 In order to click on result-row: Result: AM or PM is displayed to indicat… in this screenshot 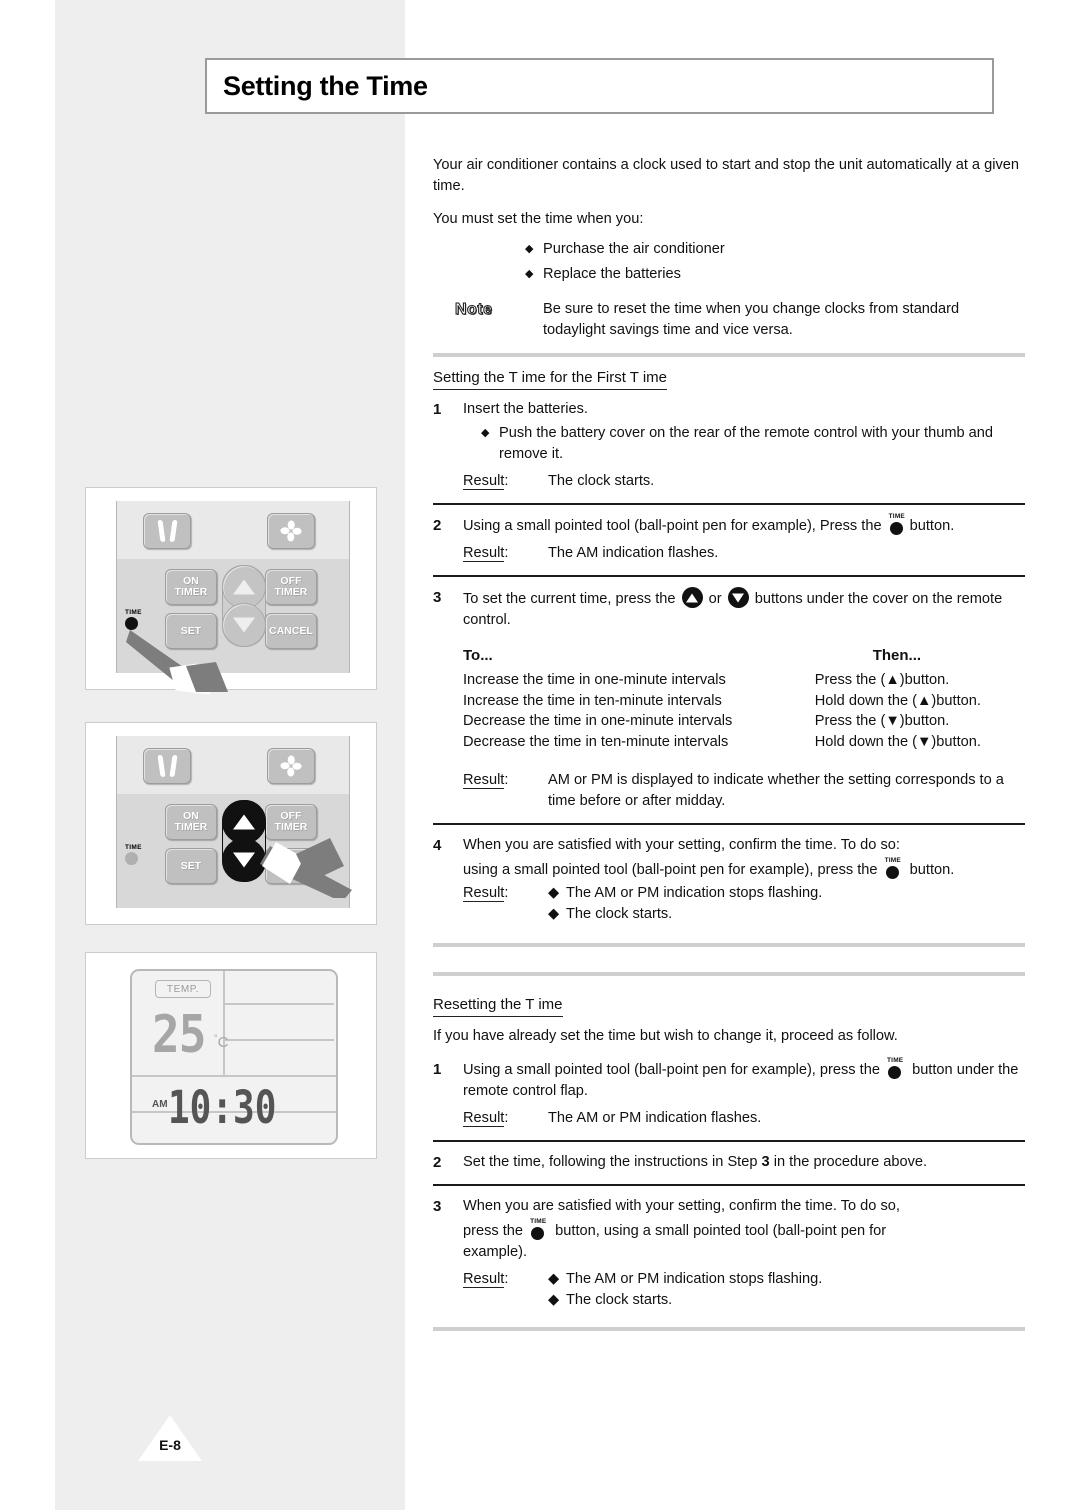, I will do `click(744, 791)`.